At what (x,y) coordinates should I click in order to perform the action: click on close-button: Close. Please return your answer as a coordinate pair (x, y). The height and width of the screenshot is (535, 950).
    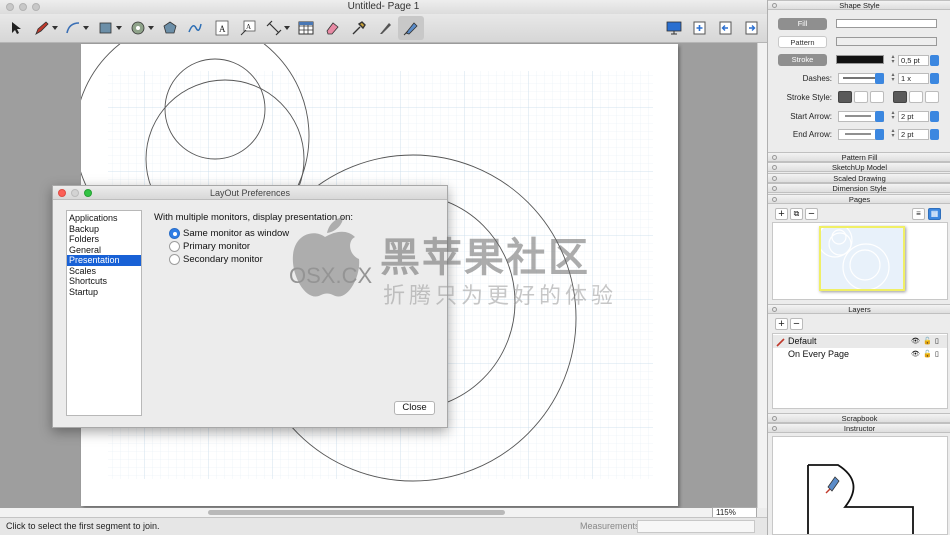
    Looking at the image, I should click on (414, 408).